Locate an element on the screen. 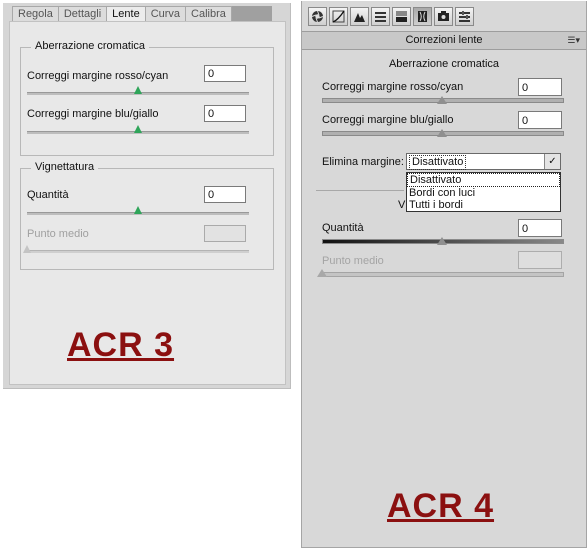  defringe-option-off: Disattivato is located at coordinates (483, 180).